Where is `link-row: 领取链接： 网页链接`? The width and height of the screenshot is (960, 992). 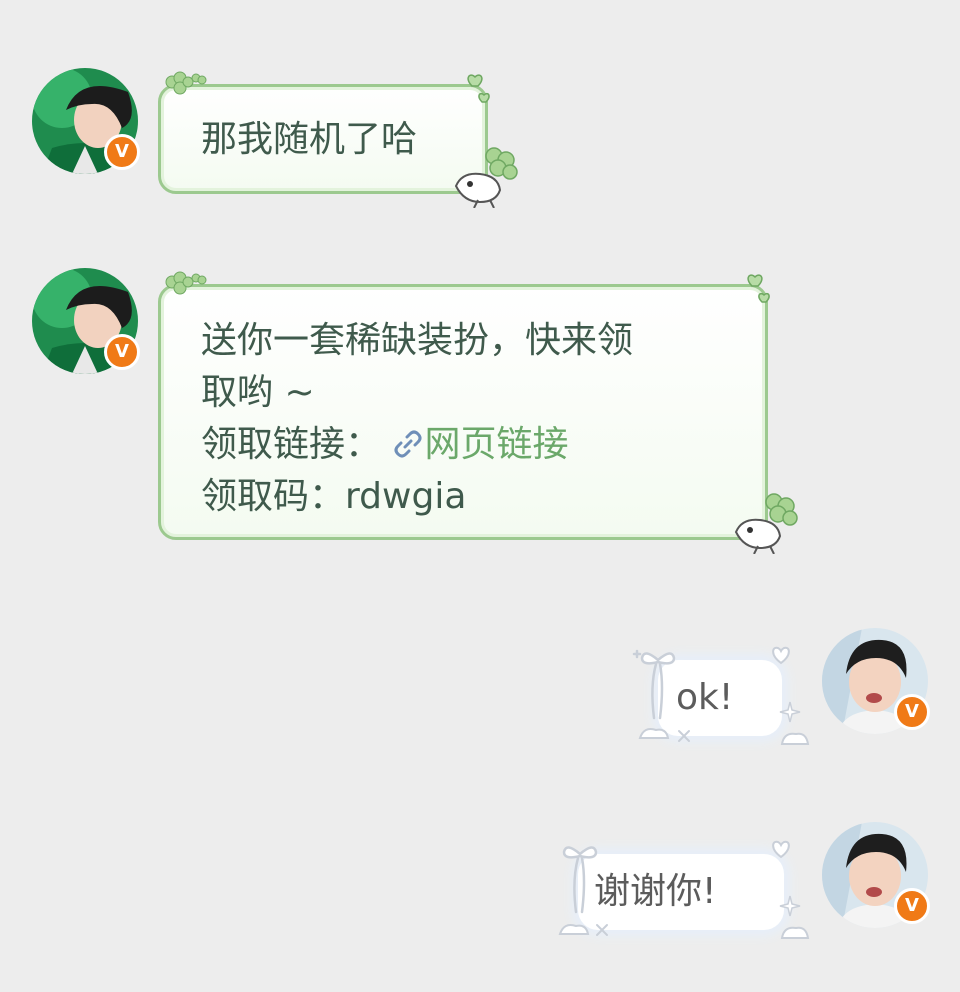
link-row: 领取链接： 网页链接 is located at coordinates (483, 445).